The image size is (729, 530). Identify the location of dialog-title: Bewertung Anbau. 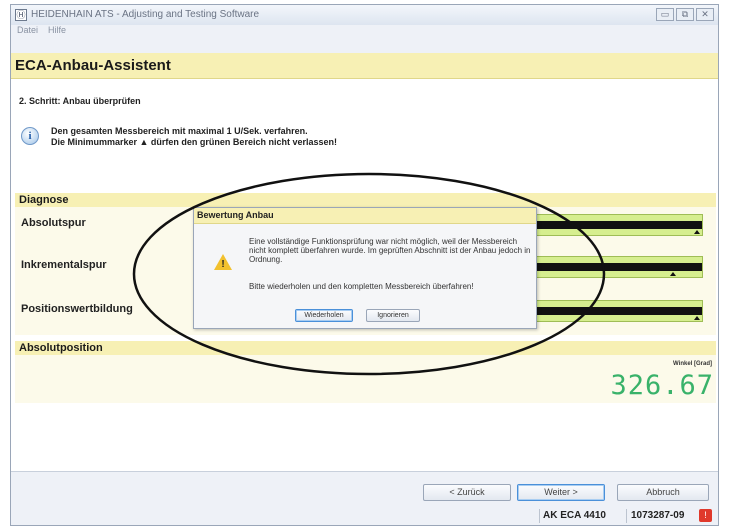
(235, 215).